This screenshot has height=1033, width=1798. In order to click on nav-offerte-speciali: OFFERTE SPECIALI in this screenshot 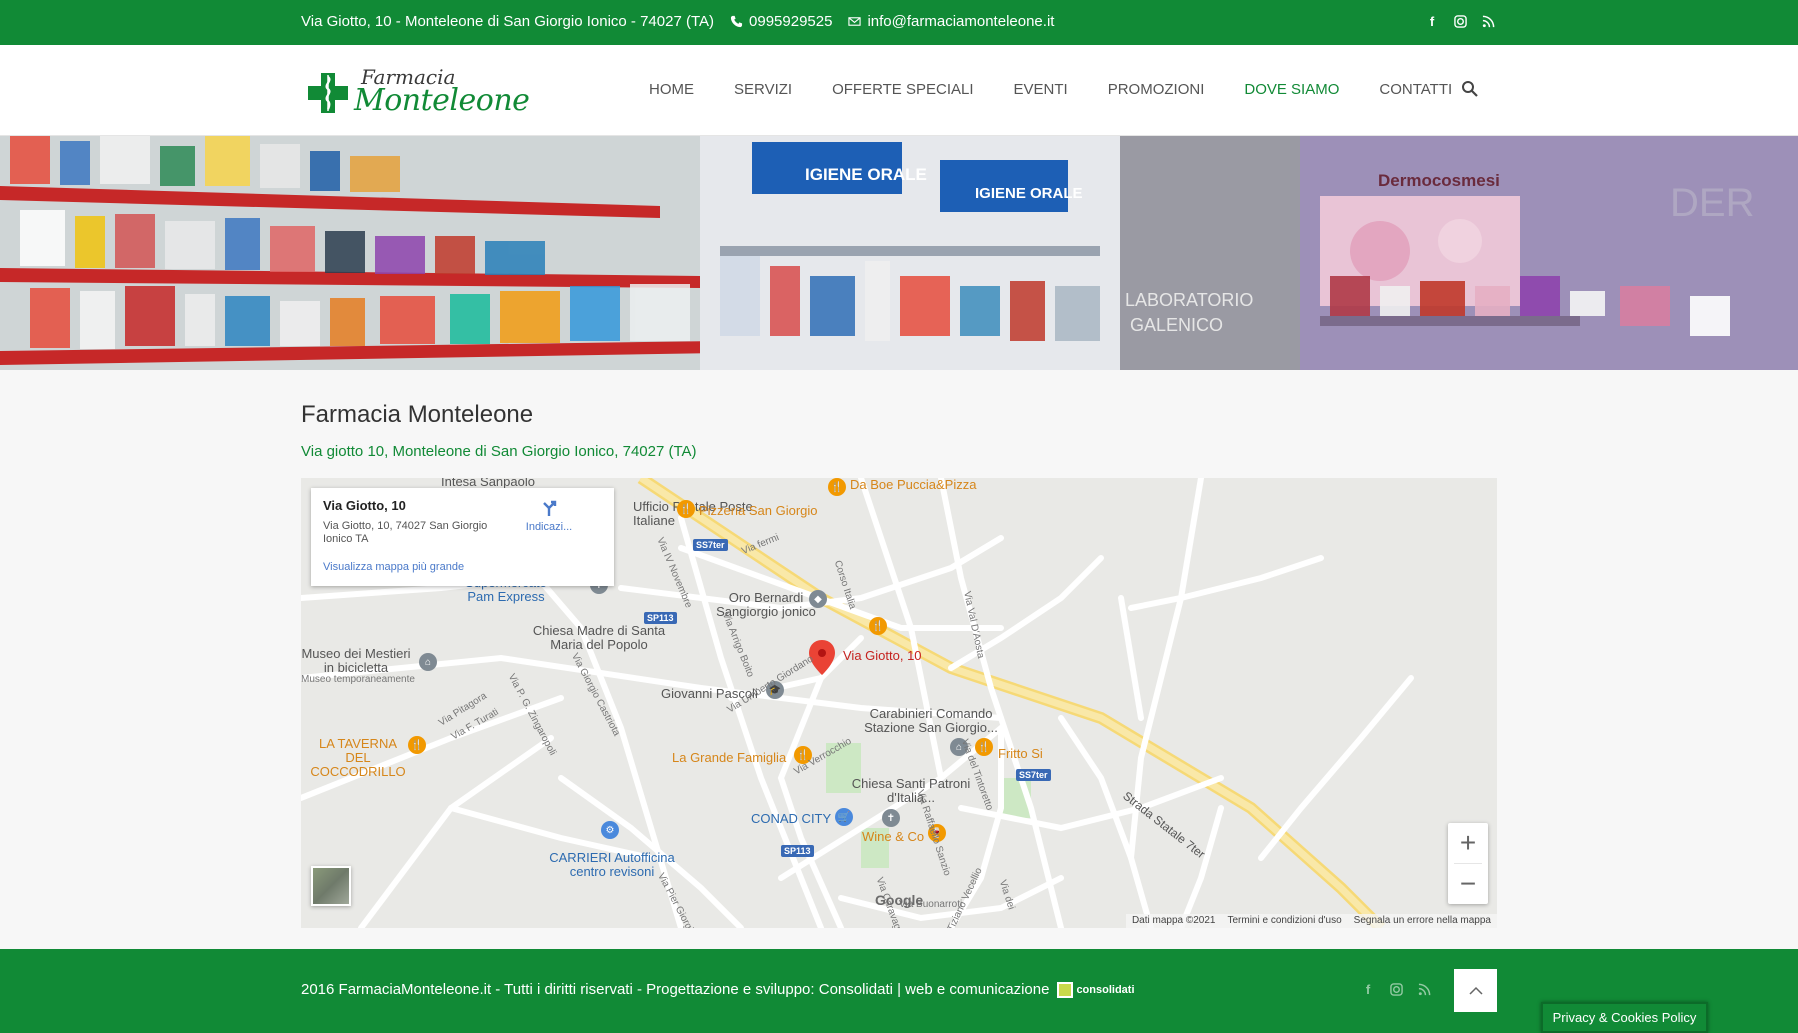, I will do `click(902, 89)`.